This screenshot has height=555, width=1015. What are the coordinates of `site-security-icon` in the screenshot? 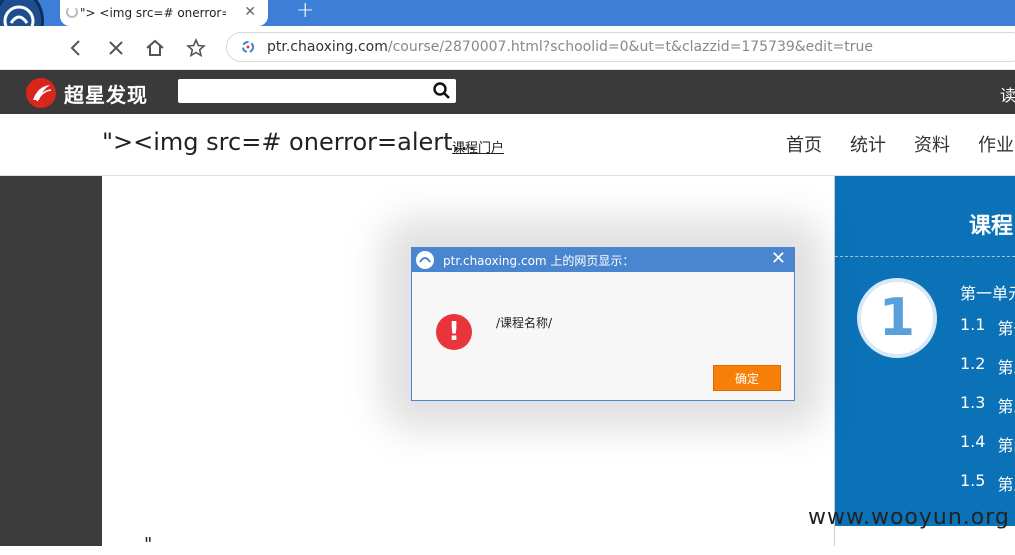 It's located at (248, 47).